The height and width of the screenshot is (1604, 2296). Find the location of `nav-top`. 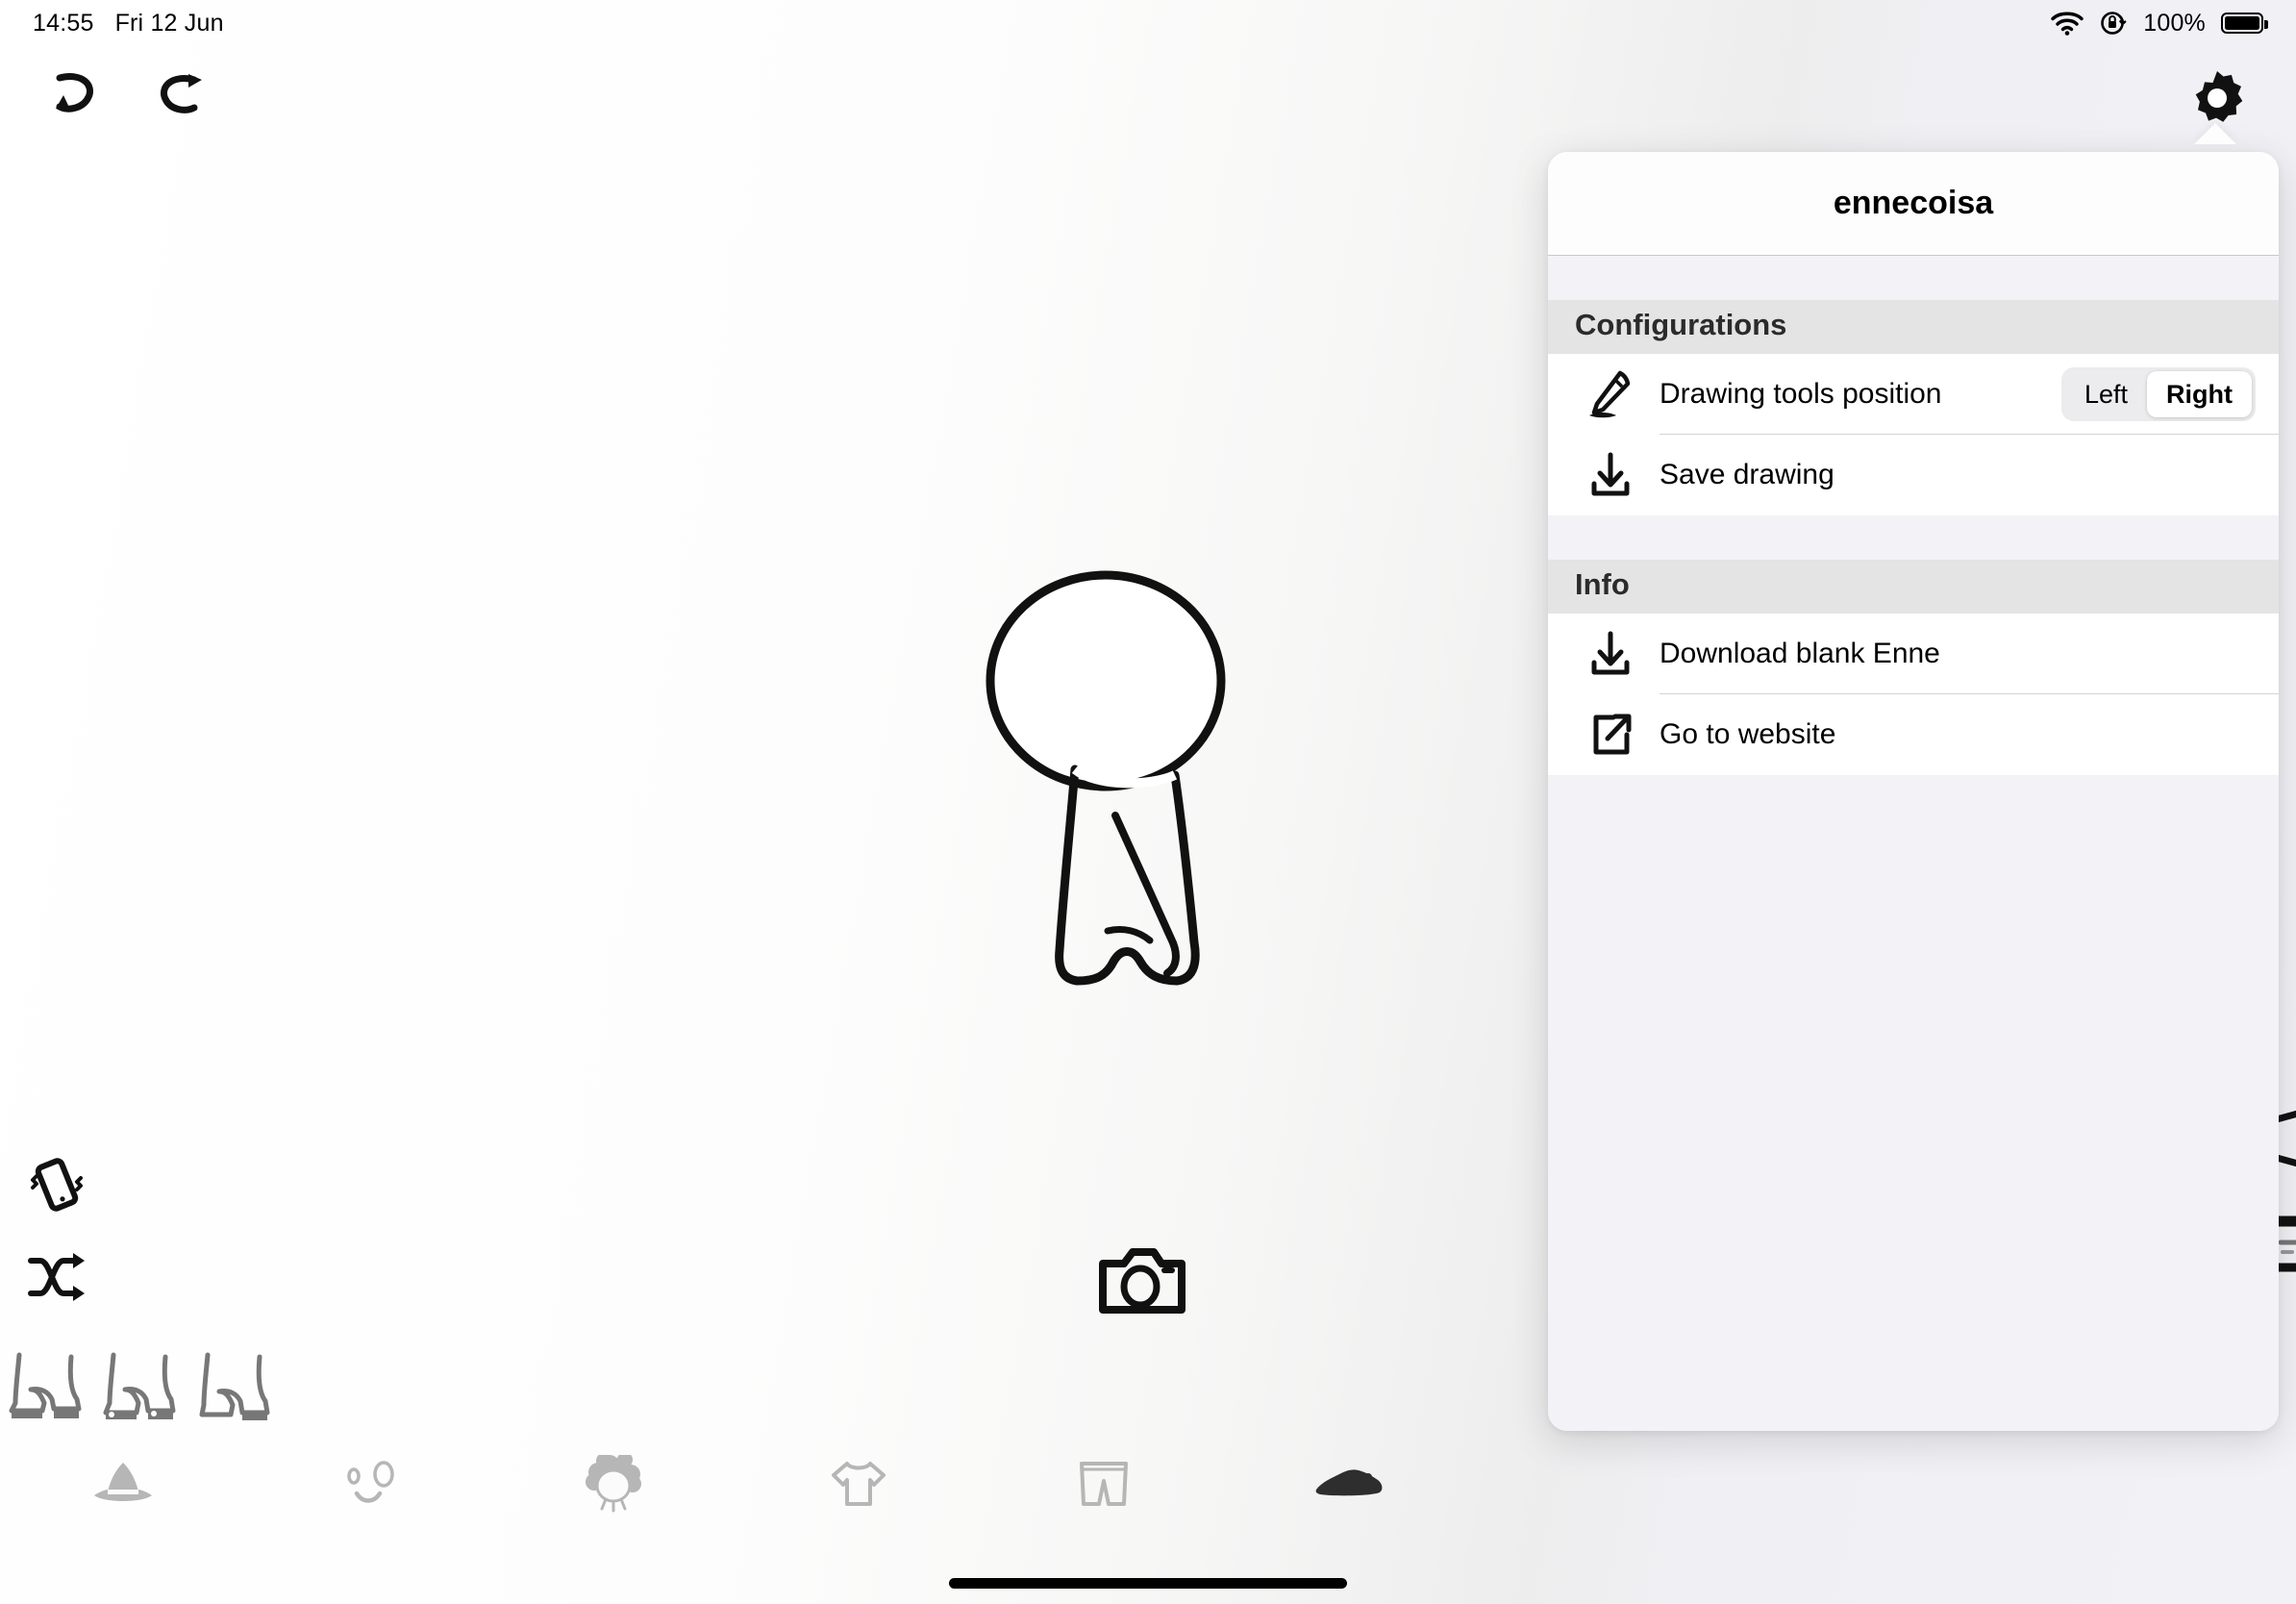

nav-top is located at coordinates (858, 1484).